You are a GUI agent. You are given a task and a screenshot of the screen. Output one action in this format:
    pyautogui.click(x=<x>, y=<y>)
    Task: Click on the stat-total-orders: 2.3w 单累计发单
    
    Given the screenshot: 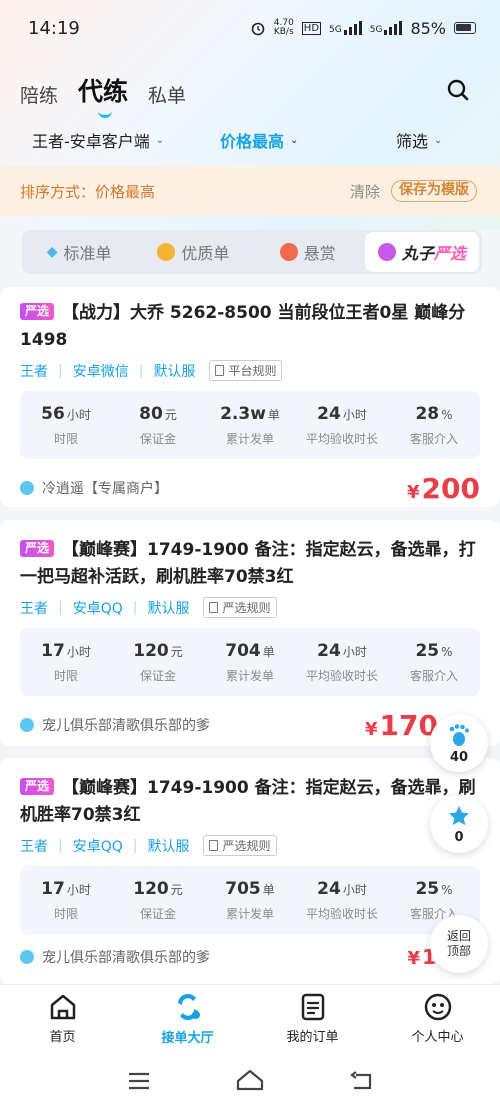 What is the action you would take?
    pyautogui.click(x=250, y=424)
    